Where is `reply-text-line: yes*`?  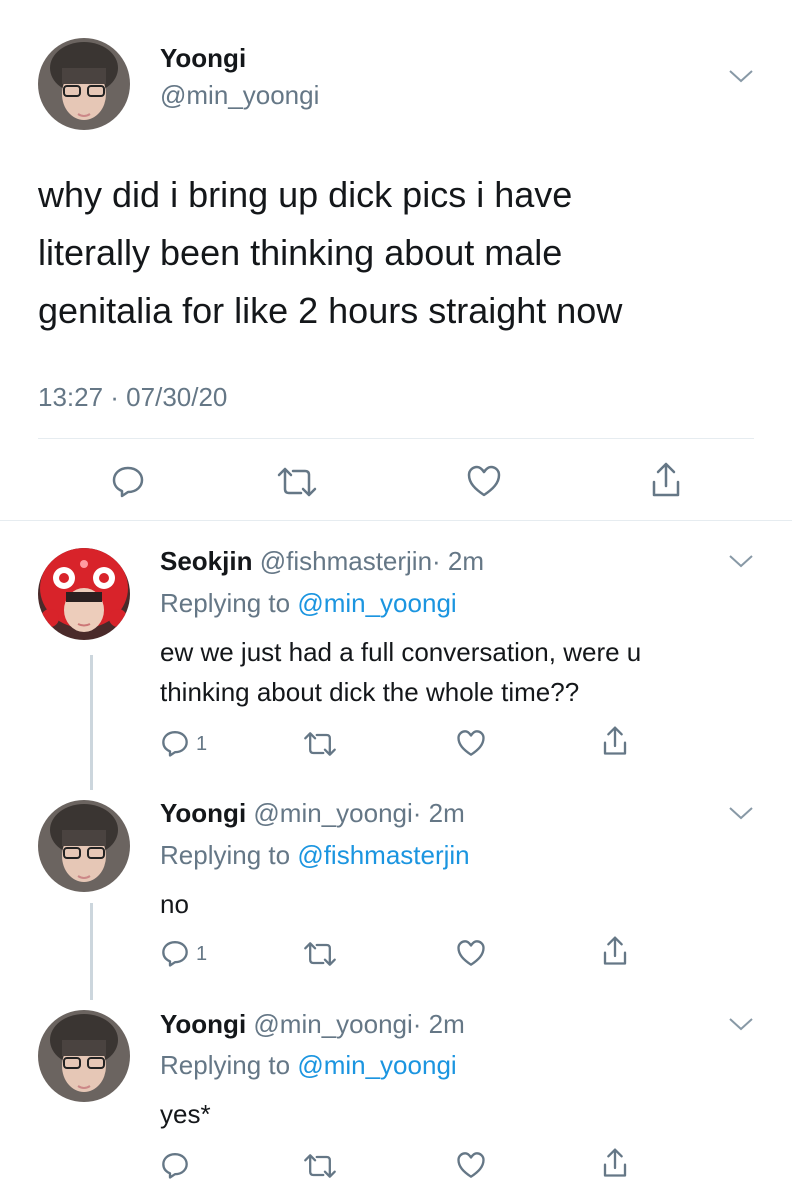 reply-text-line: yes* is located at coordinates (185, 1114).